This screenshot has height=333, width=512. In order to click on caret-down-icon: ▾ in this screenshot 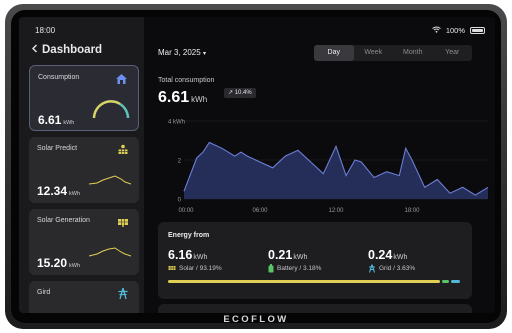, I will do `click(204, 54)`.